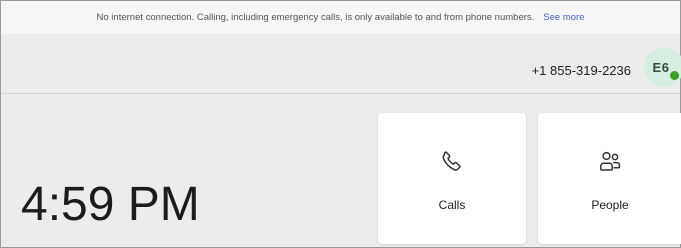 The height and width of the screenshot is (248, 681). Describe the element at coordinates (610, 205) in the screenshot. I see `people-label: People` at that location.